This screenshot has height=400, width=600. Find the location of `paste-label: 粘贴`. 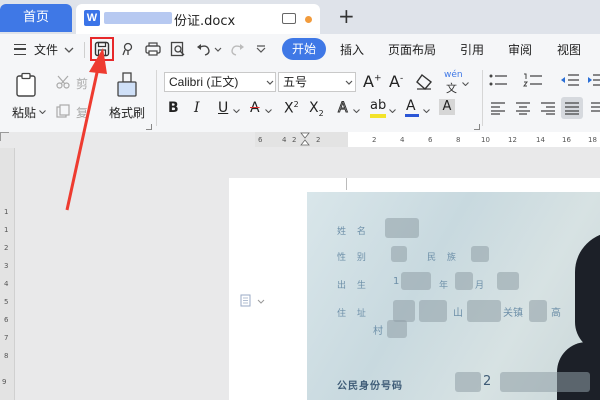

paste-label: 粘贴 is located at coordinates (24, 112).